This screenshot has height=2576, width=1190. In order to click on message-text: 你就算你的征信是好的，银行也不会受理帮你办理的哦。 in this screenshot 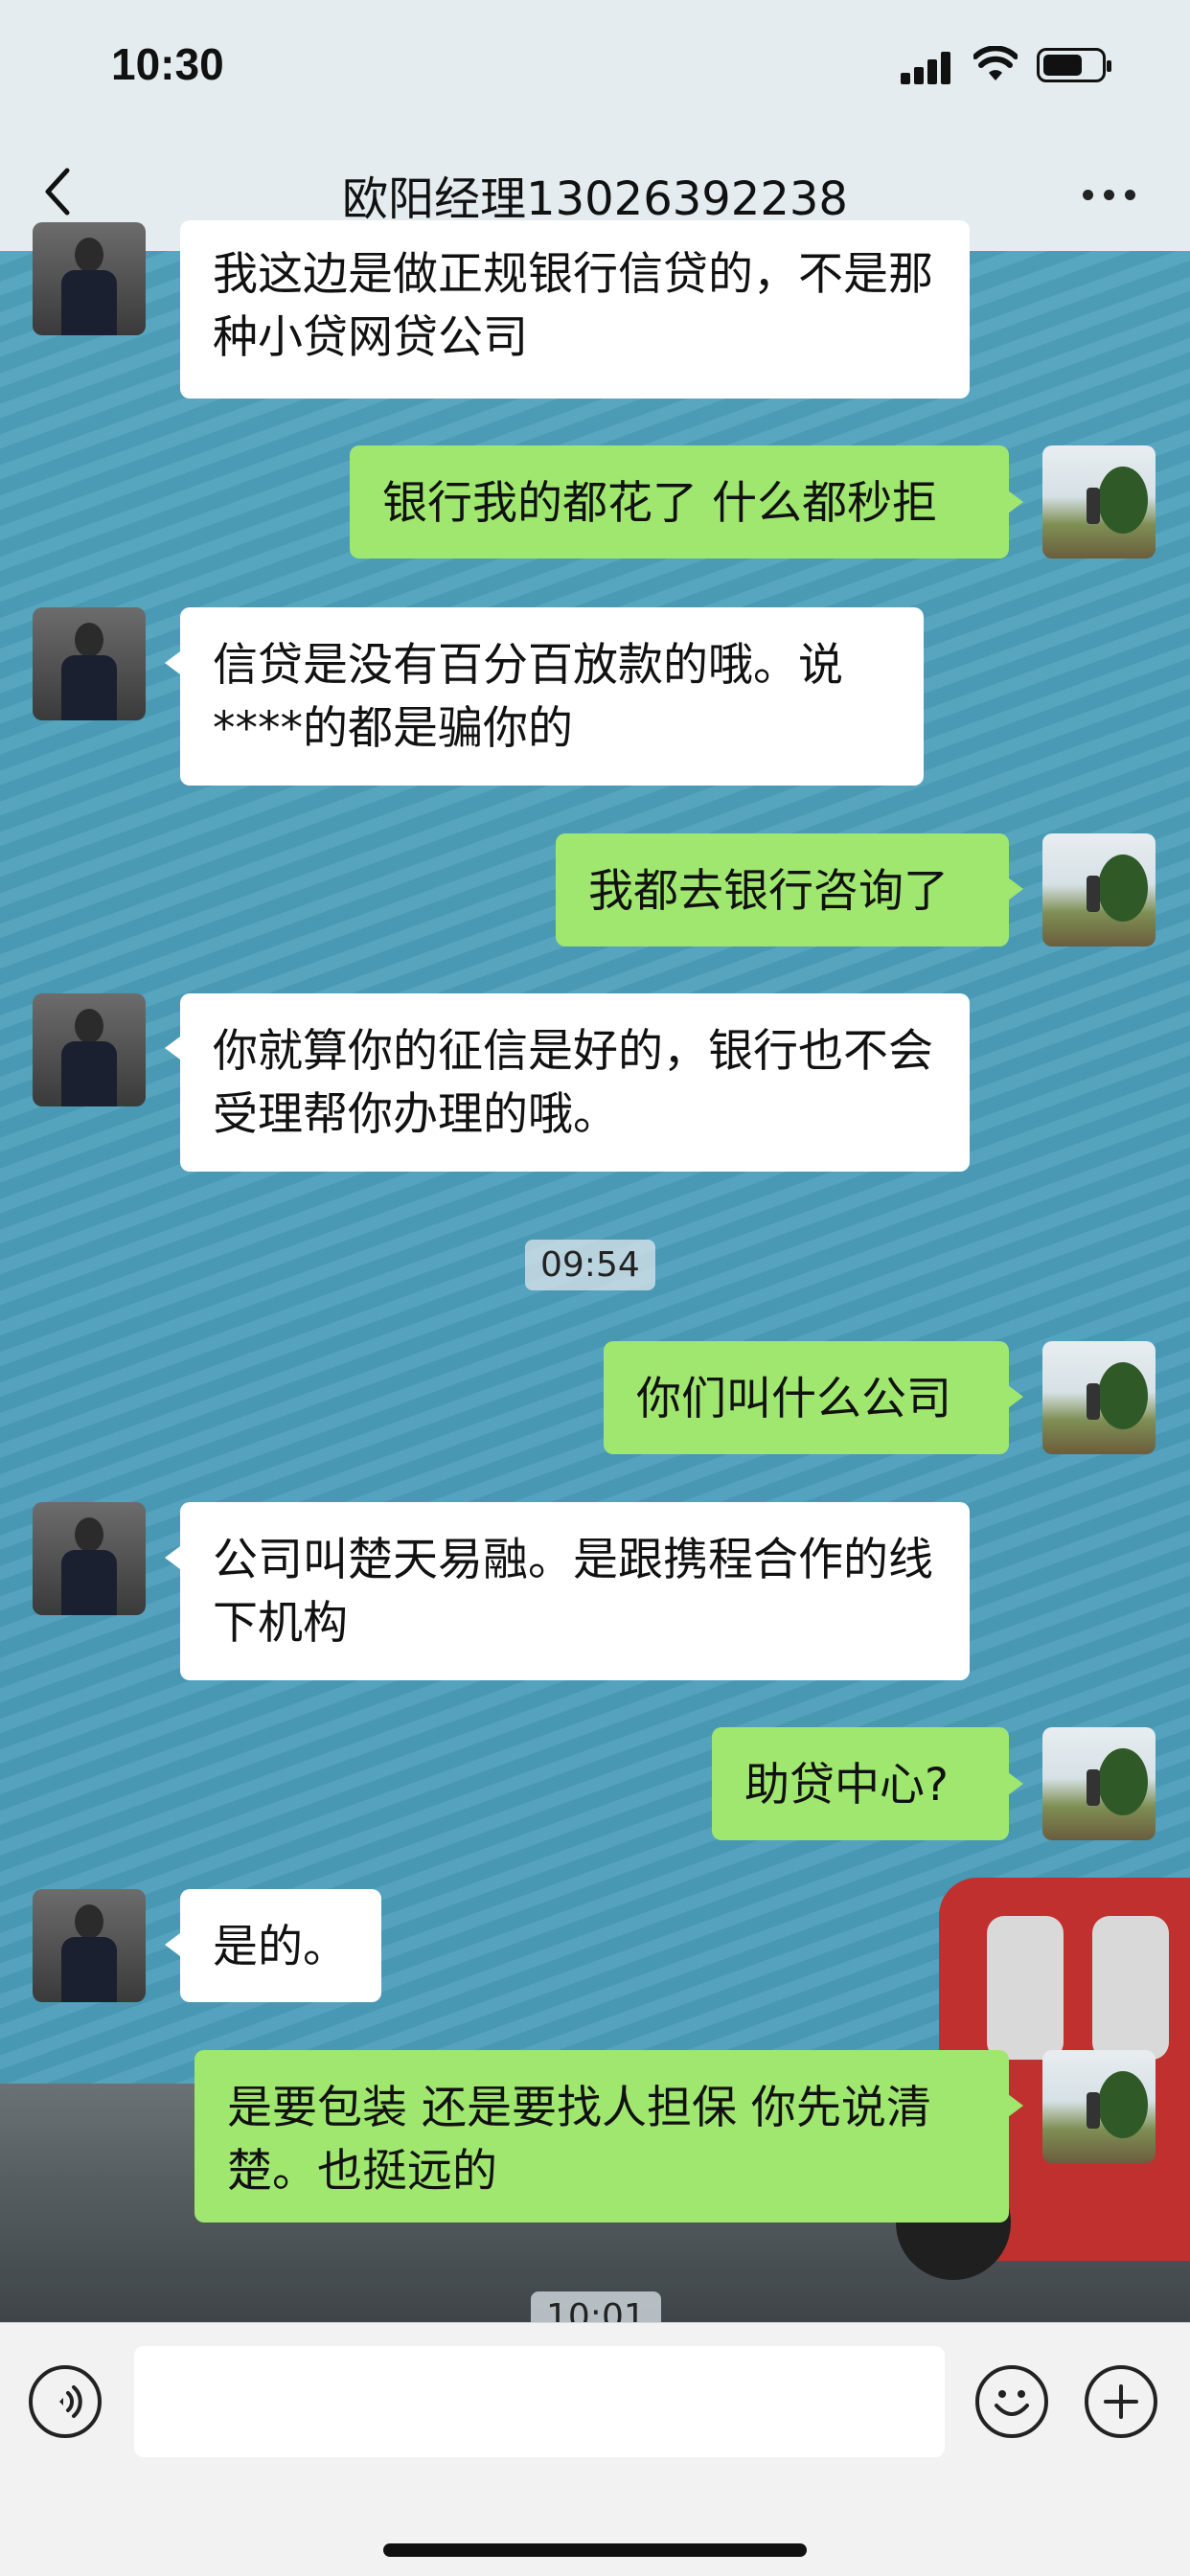, I will do `click(573, 1083)`.